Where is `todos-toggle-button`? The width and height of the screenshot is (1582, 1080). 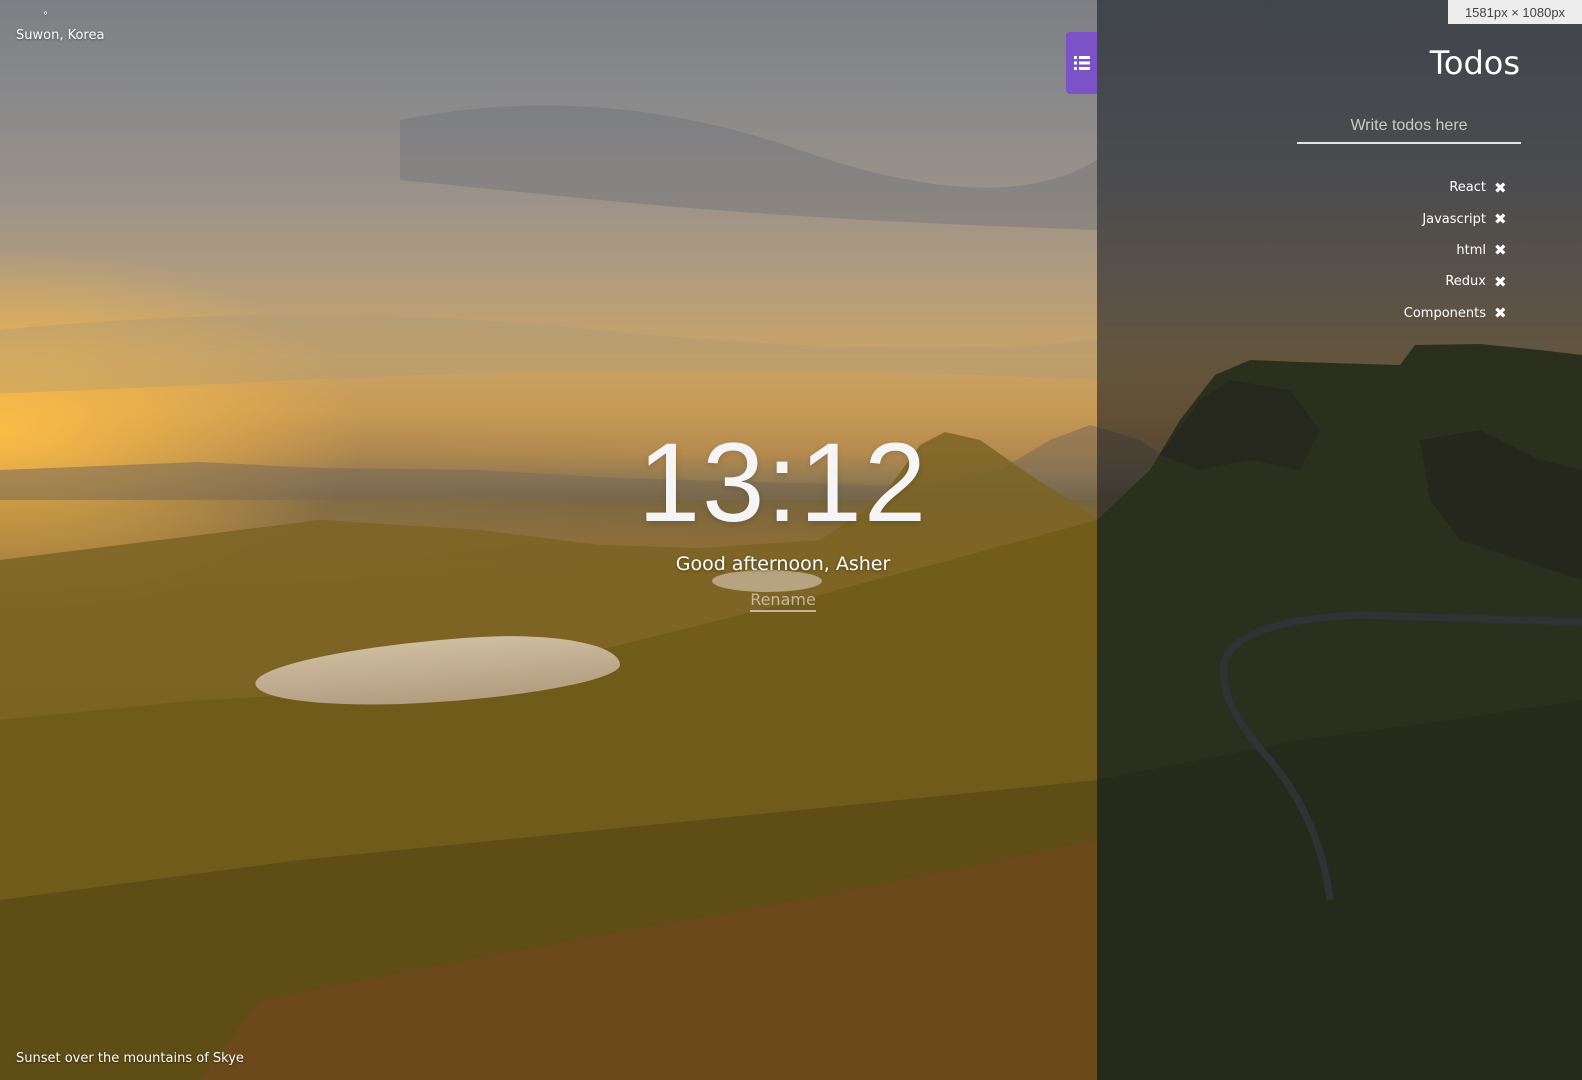
todos-toggle-button is located at coordinates (1081, 63).